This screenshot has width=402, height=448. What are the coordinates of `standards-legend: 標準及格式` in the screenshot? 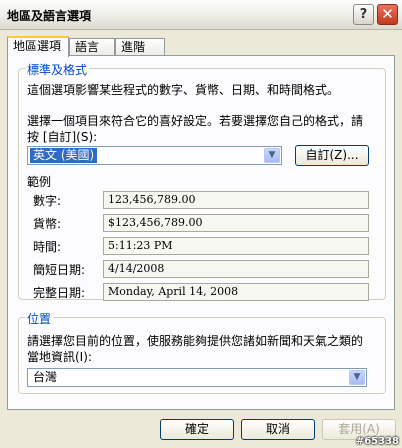 It's located at (57, 69).